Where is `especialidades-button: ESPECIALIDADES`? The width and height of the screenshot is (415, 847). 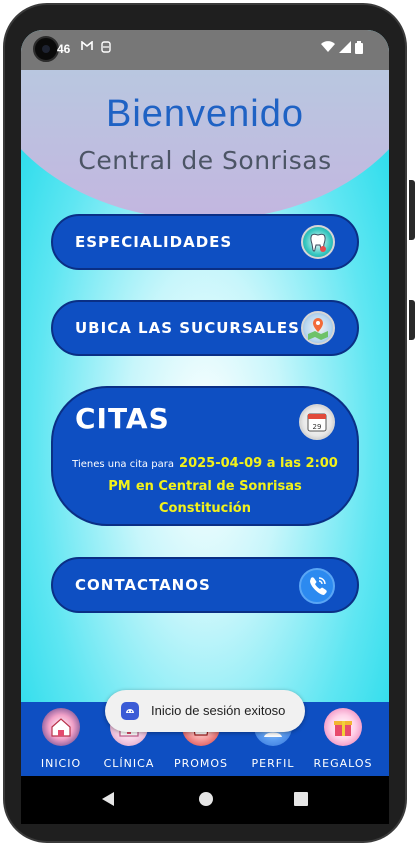
especialidades-button: ESPECIALIDADES is located at coordinates (205, 242).